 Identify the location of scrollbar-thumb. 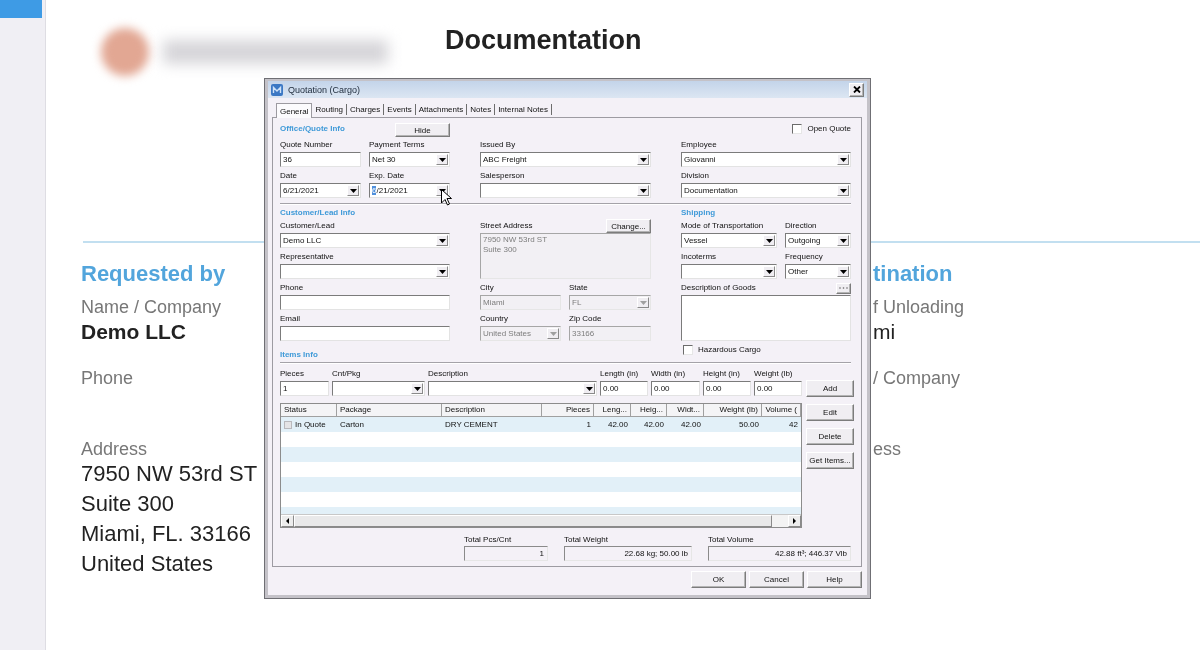
(533, 521).